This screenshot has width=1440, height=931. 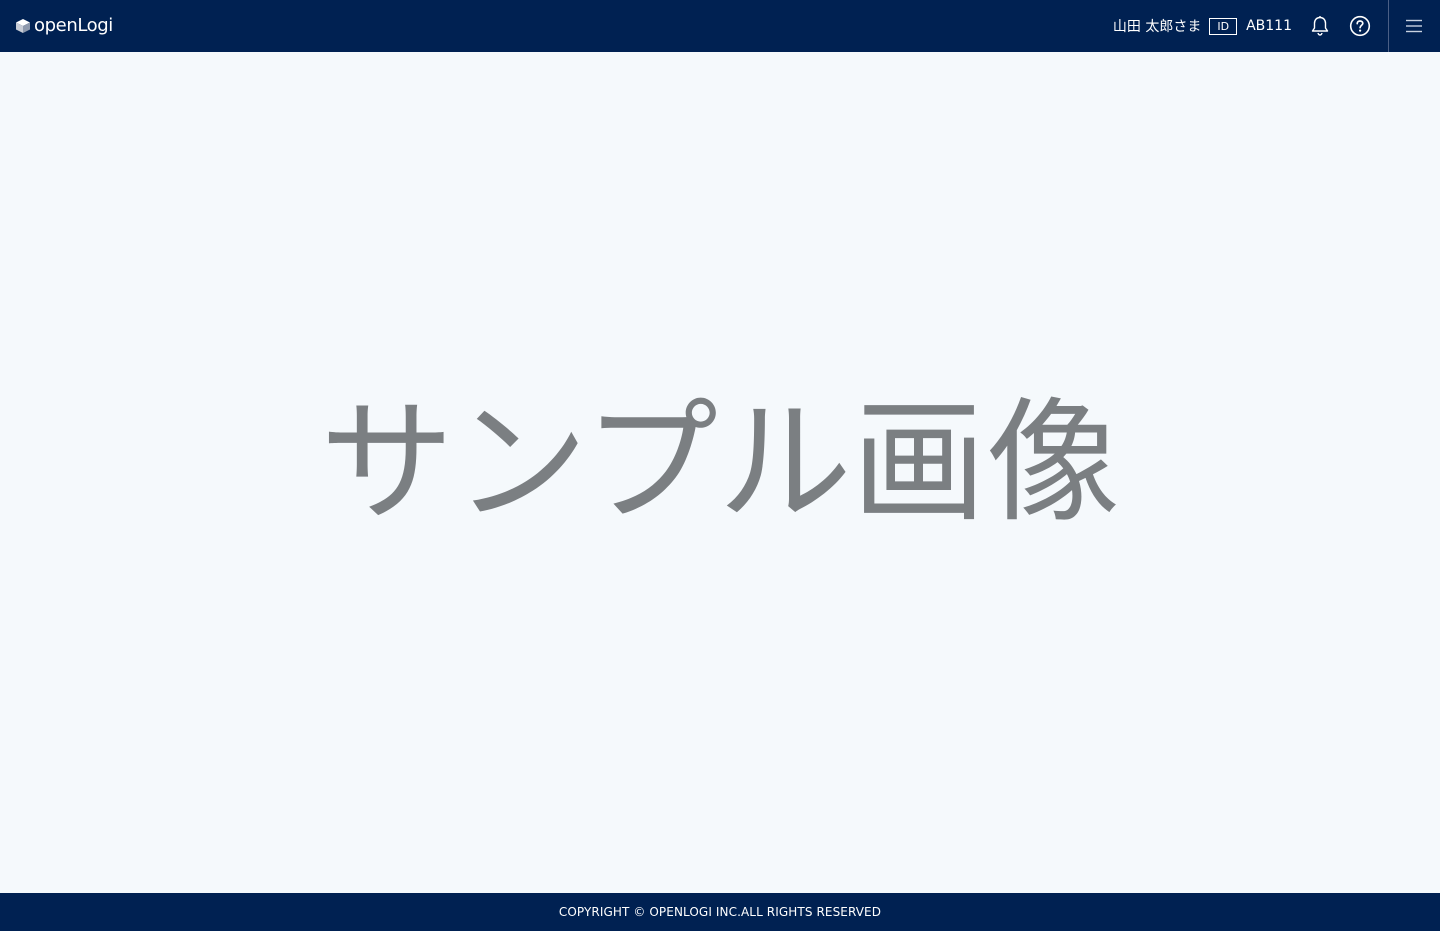 I want to click on hamburger-menu-icon, so click(x=1414, y=26).